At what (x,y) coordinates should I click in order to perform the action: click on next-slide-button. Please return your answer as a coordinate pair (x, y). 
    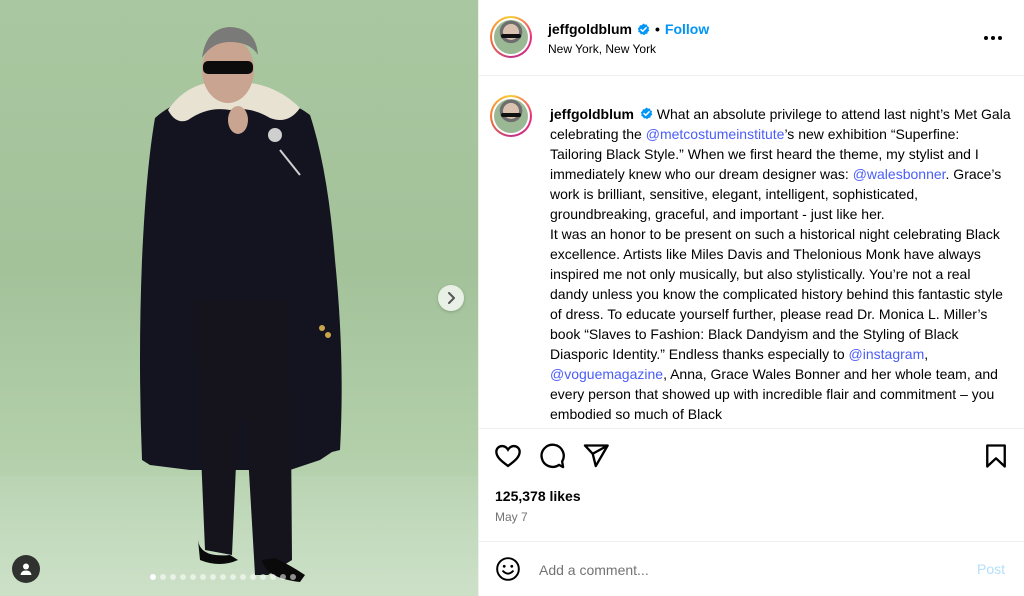
    Looking at the image, I should click on (451, 298).